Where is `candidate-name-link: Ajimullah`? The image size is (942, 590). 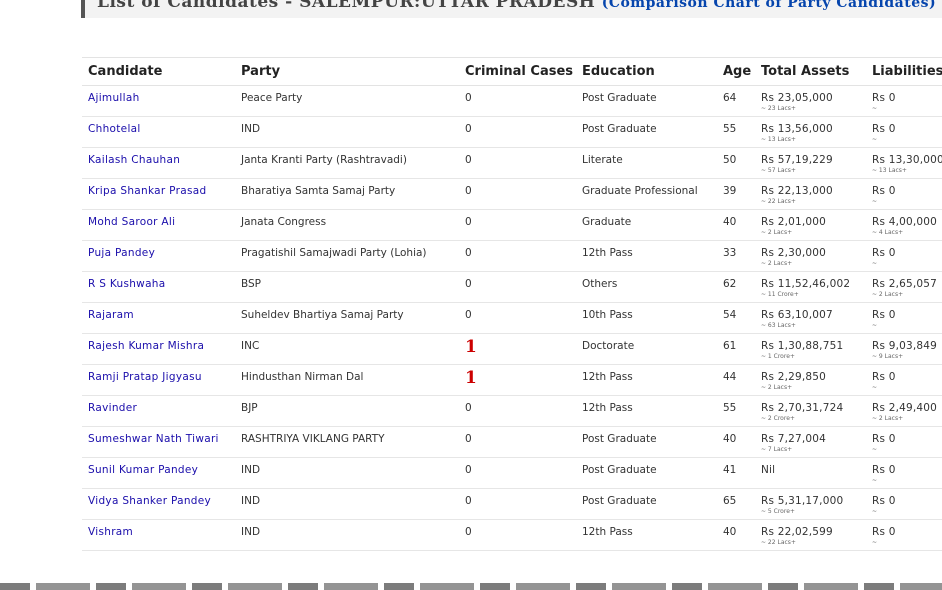 candidate-name-link: Ajimullah is located at coordinates (114, 98).